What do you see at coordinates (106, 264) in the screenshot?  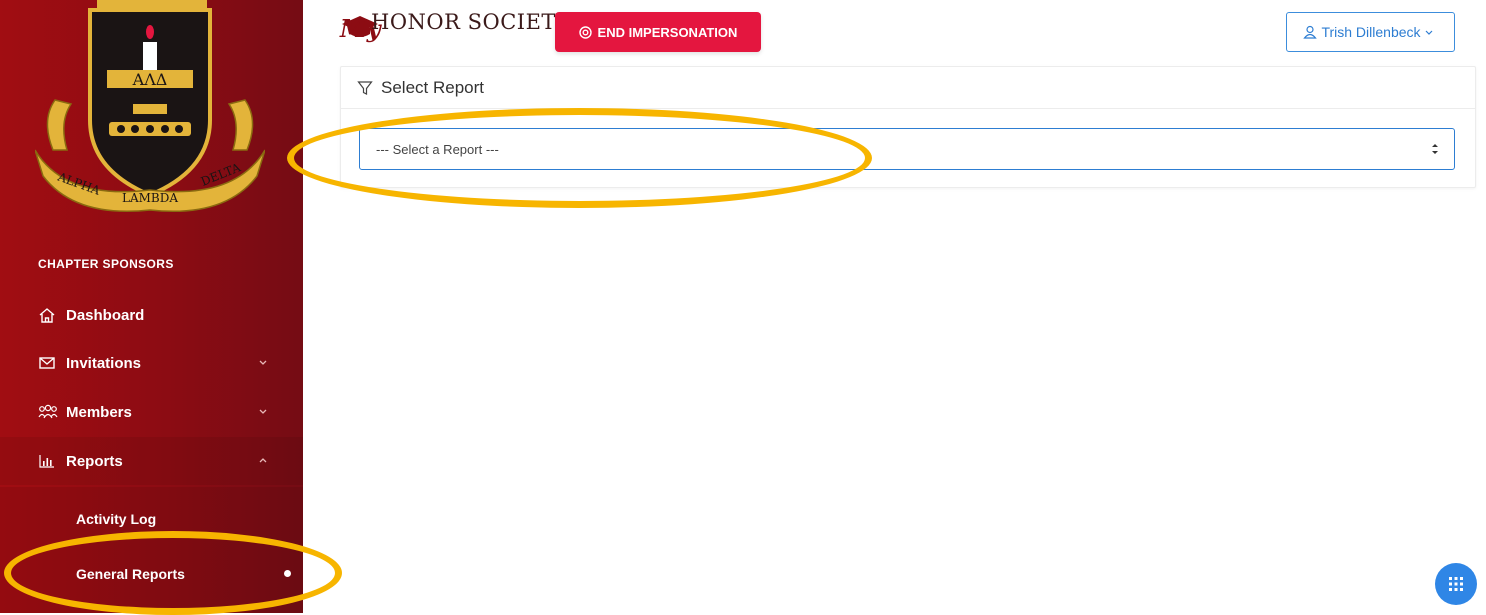 I see `sidebar-section-title: CHAPTER SPONSORS` at bounding box center [106, 264].